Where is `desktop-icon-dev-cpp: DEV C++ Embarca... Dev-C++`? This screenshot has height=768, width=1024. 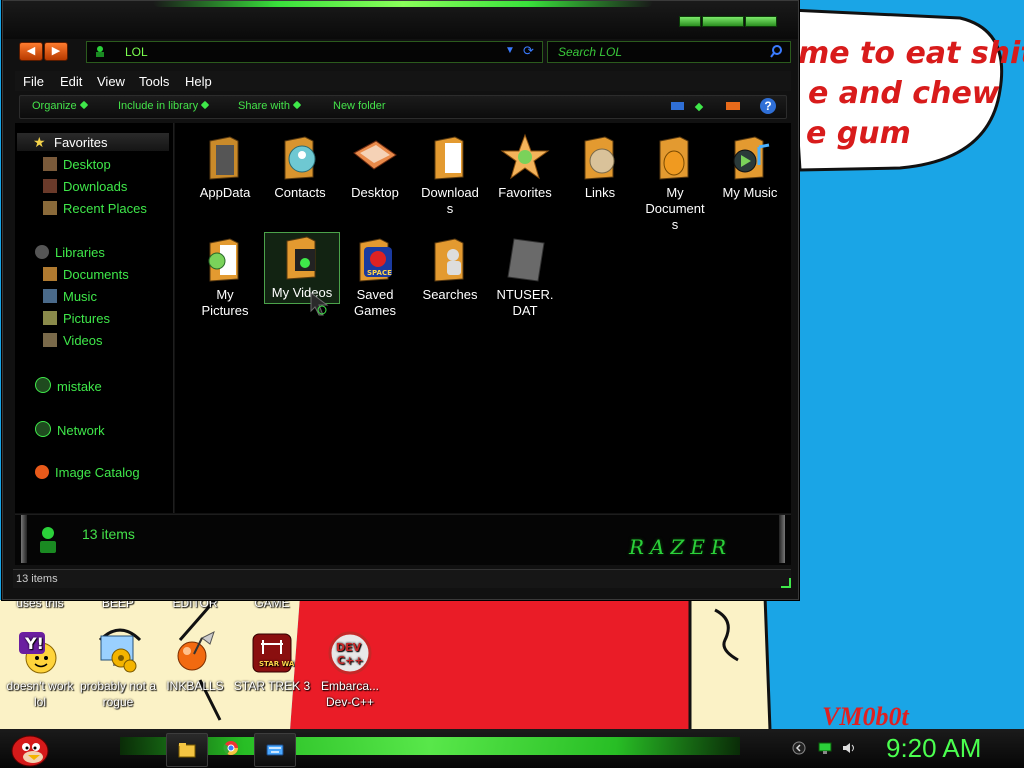 desktop-icon-dev-cpp: DEV C++ Embarca... Dev-C++ is located at coordinates (350, 670).